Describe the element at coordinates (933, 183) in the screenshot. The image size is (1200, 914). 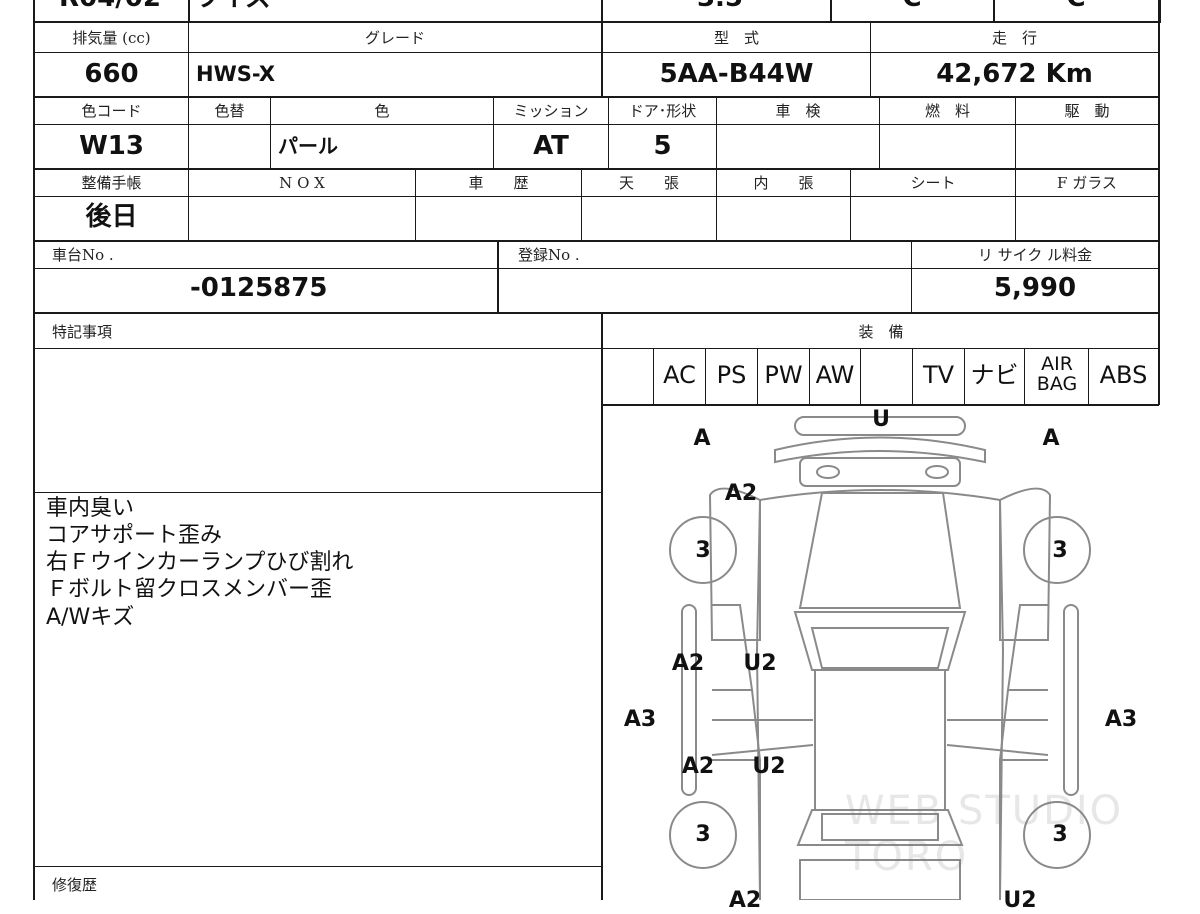
I see `header-seat: シート` at that location.